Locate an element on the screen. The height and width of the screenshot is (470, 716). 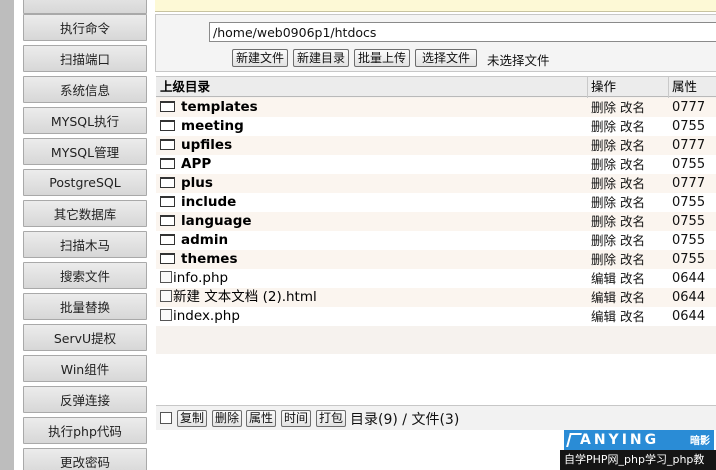
delete-button: 删除 is located at coordinates (227, 418).